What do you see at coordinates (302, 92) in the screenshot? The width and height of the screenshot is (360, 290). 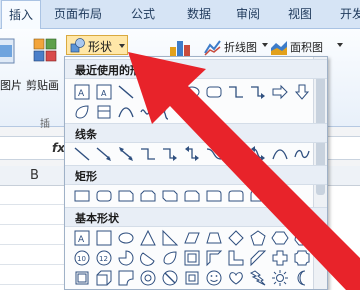 I see `down-arrow-shape` at bounding box center [302, 92].